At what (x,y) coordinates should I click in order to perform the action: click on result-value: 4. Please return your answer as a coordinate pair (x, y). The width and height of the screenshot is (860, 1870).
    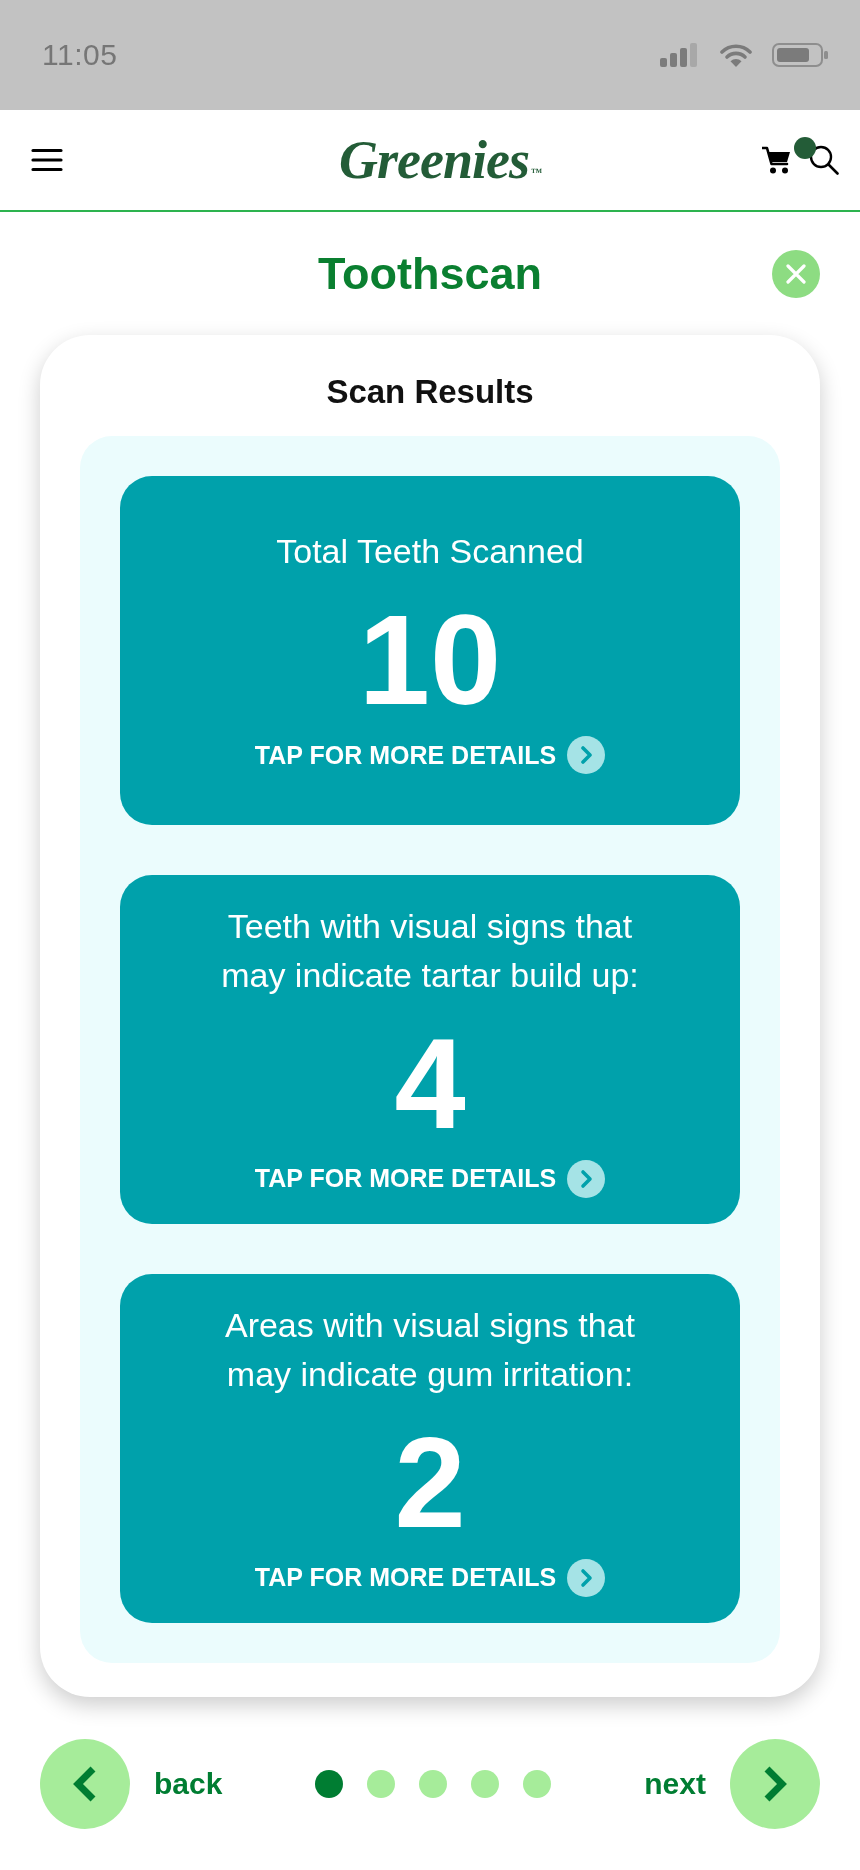
    Looking at the image, I should click on (430, 1083).